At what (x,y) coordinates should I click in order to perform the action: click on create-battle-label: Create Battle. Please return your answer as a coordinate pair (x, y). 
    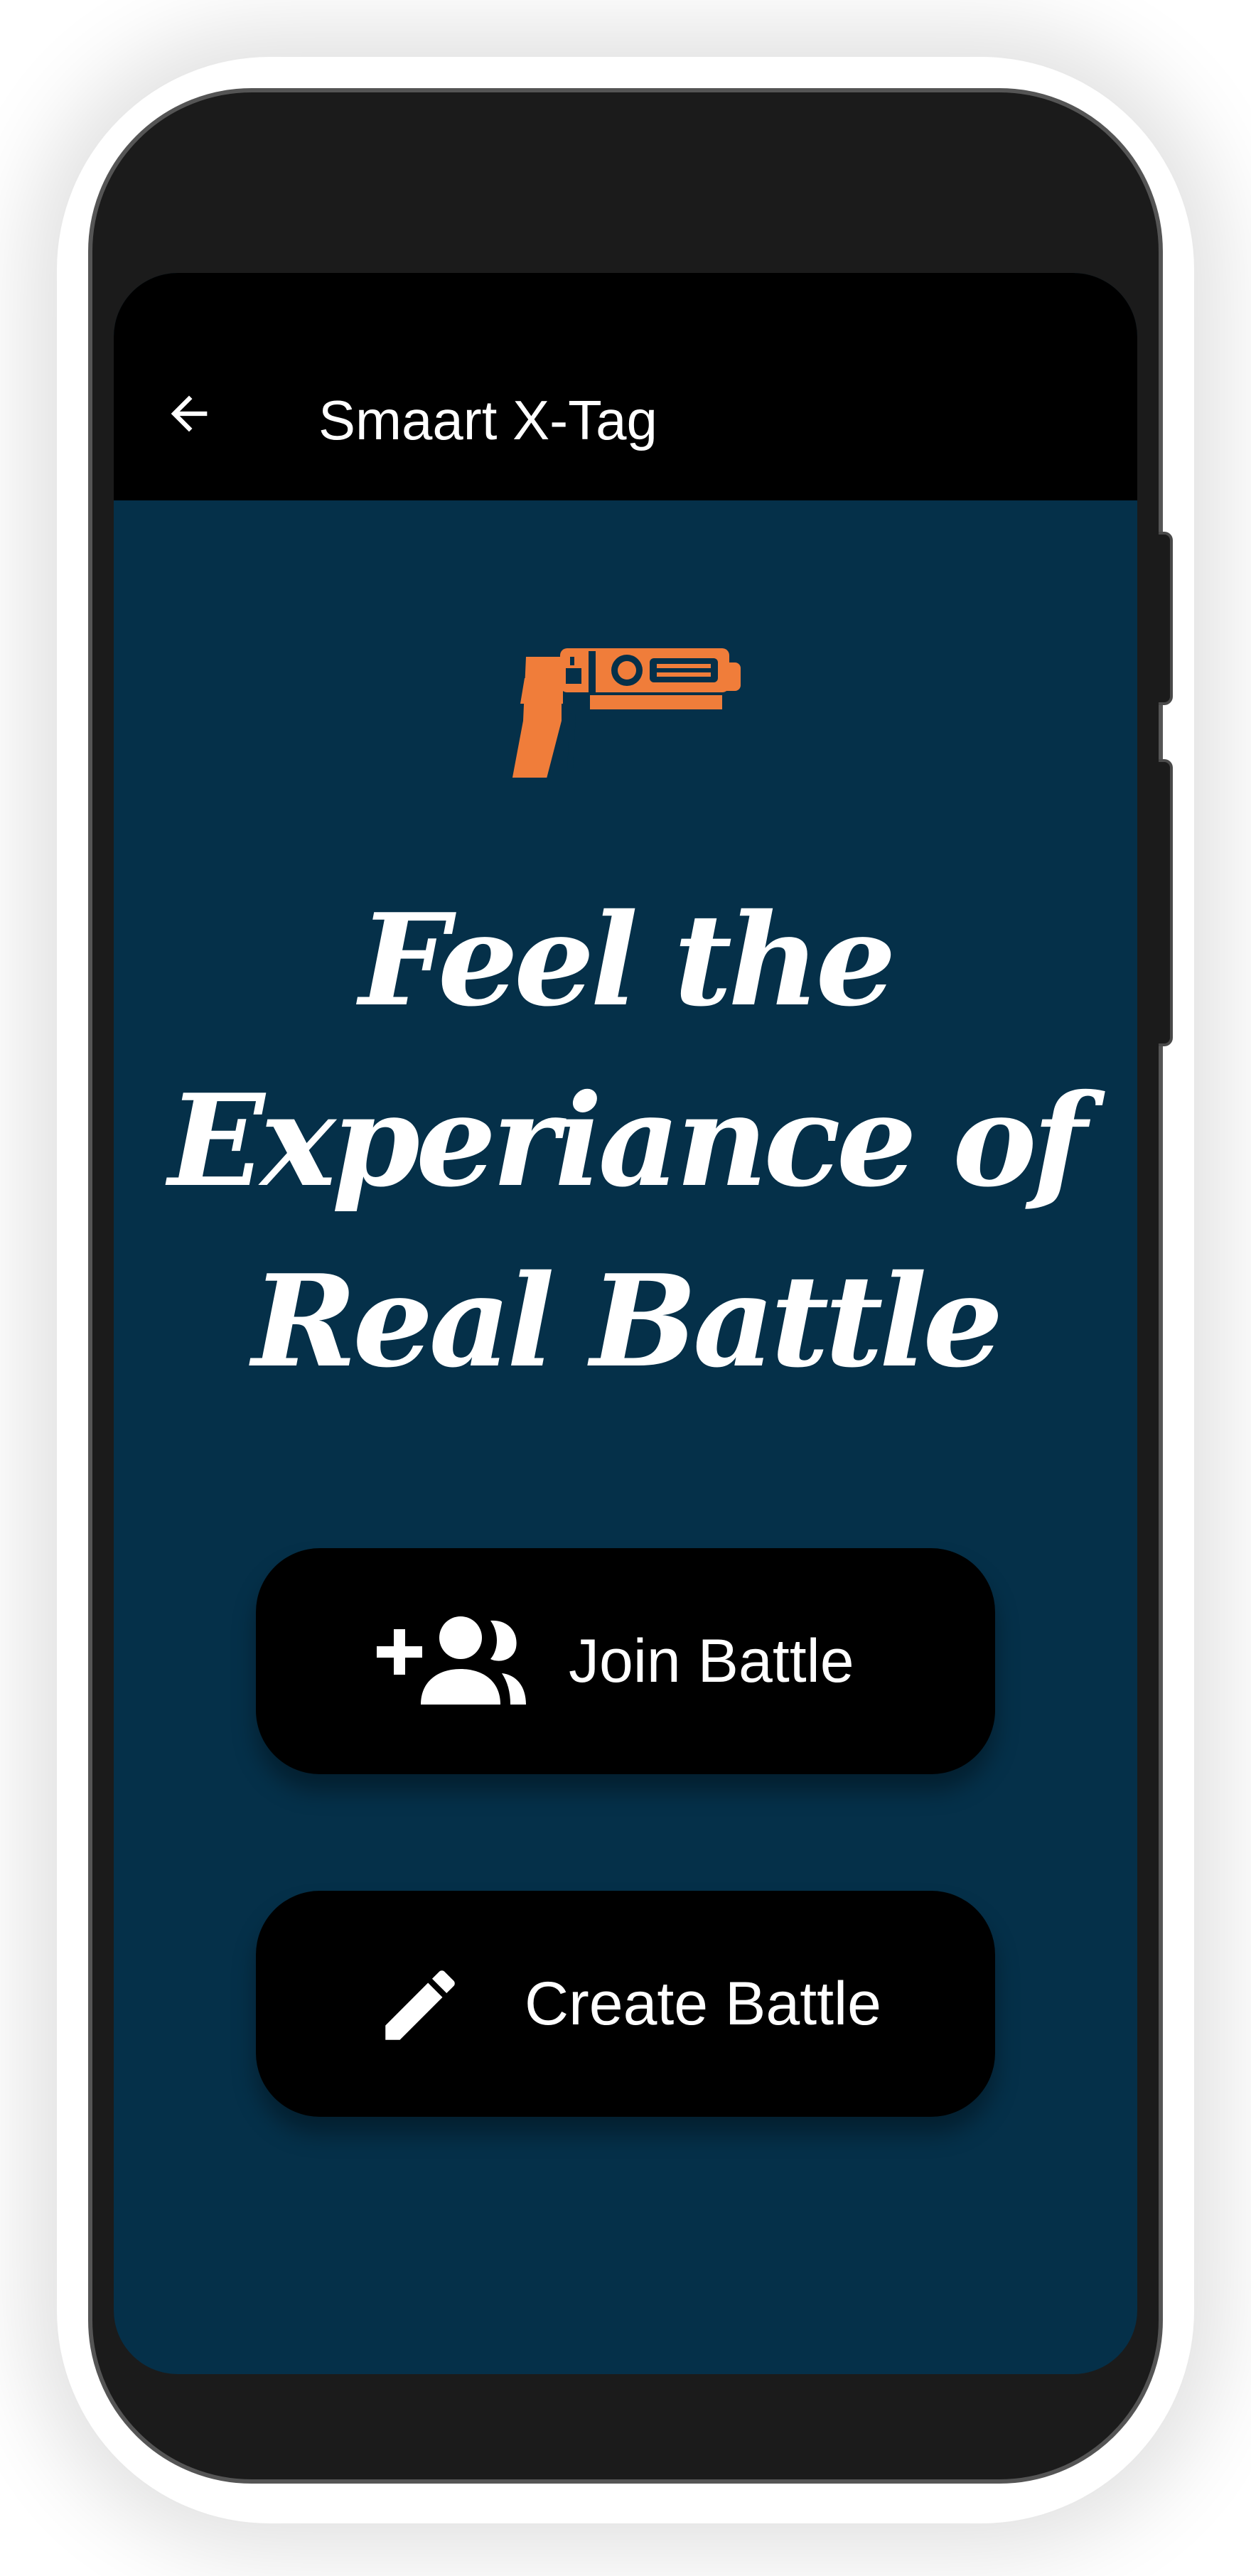
    Looking at the image, I should click on (703, 2004).